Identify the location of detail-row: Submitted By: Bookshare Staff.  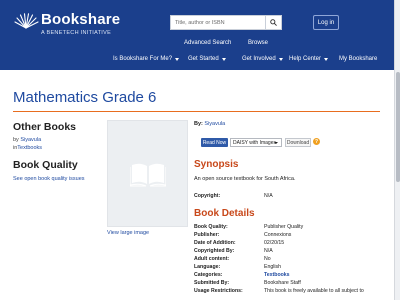
(289, 284).